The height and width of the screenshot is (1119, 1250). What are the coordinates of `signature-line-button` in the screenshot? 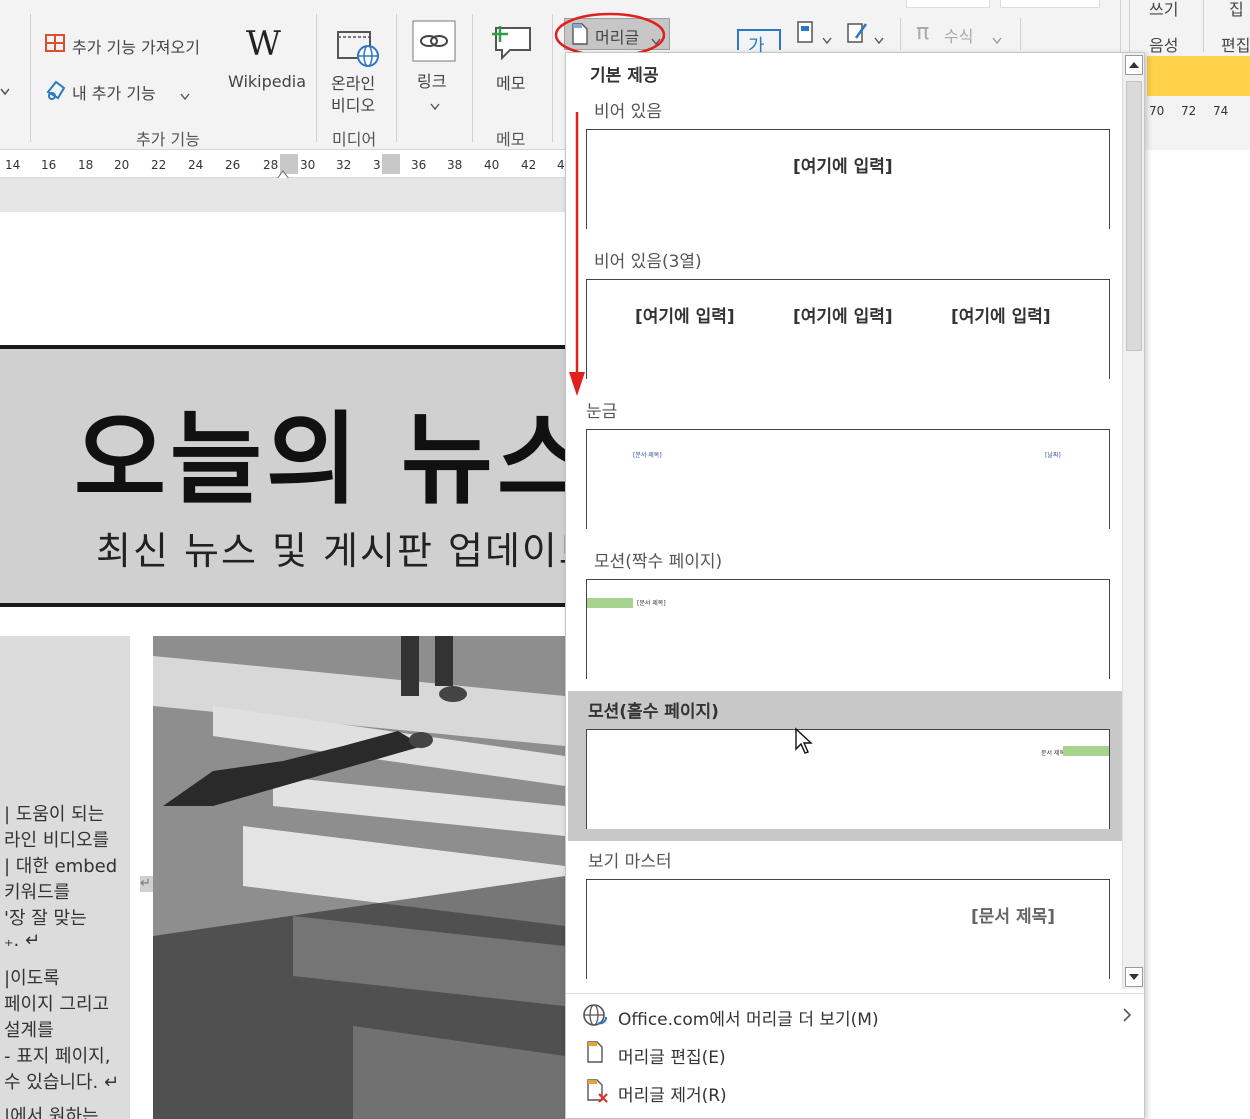 It's located at (866, 34).